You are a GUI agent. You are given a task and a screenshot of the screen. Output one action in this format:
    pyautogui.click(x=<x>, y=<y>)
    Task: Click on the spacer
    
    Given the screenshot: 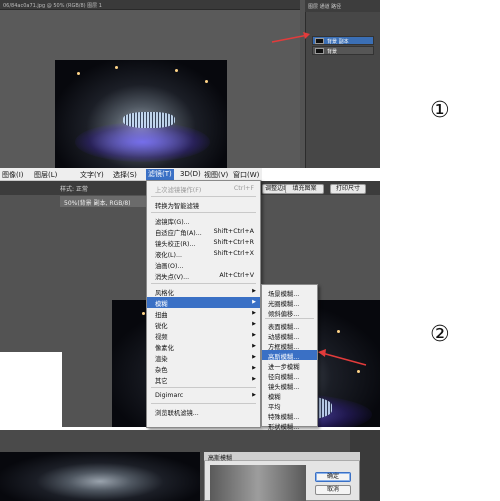 What is the action you would take?
    pyautogui.click(x=321, y=174)
    